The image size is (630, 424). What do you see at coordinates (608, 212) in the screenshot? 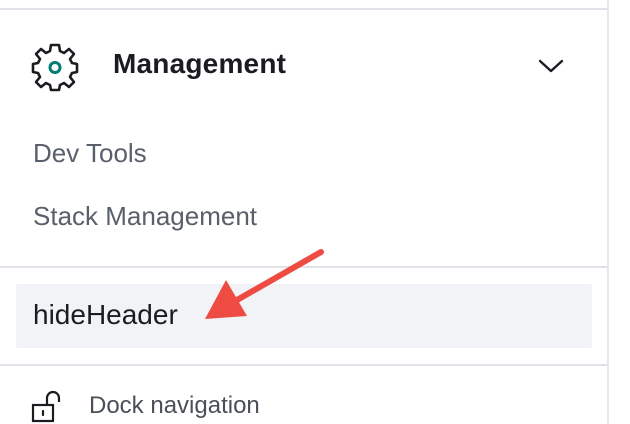
I see `panel-border` at bounding box center [608, 212].